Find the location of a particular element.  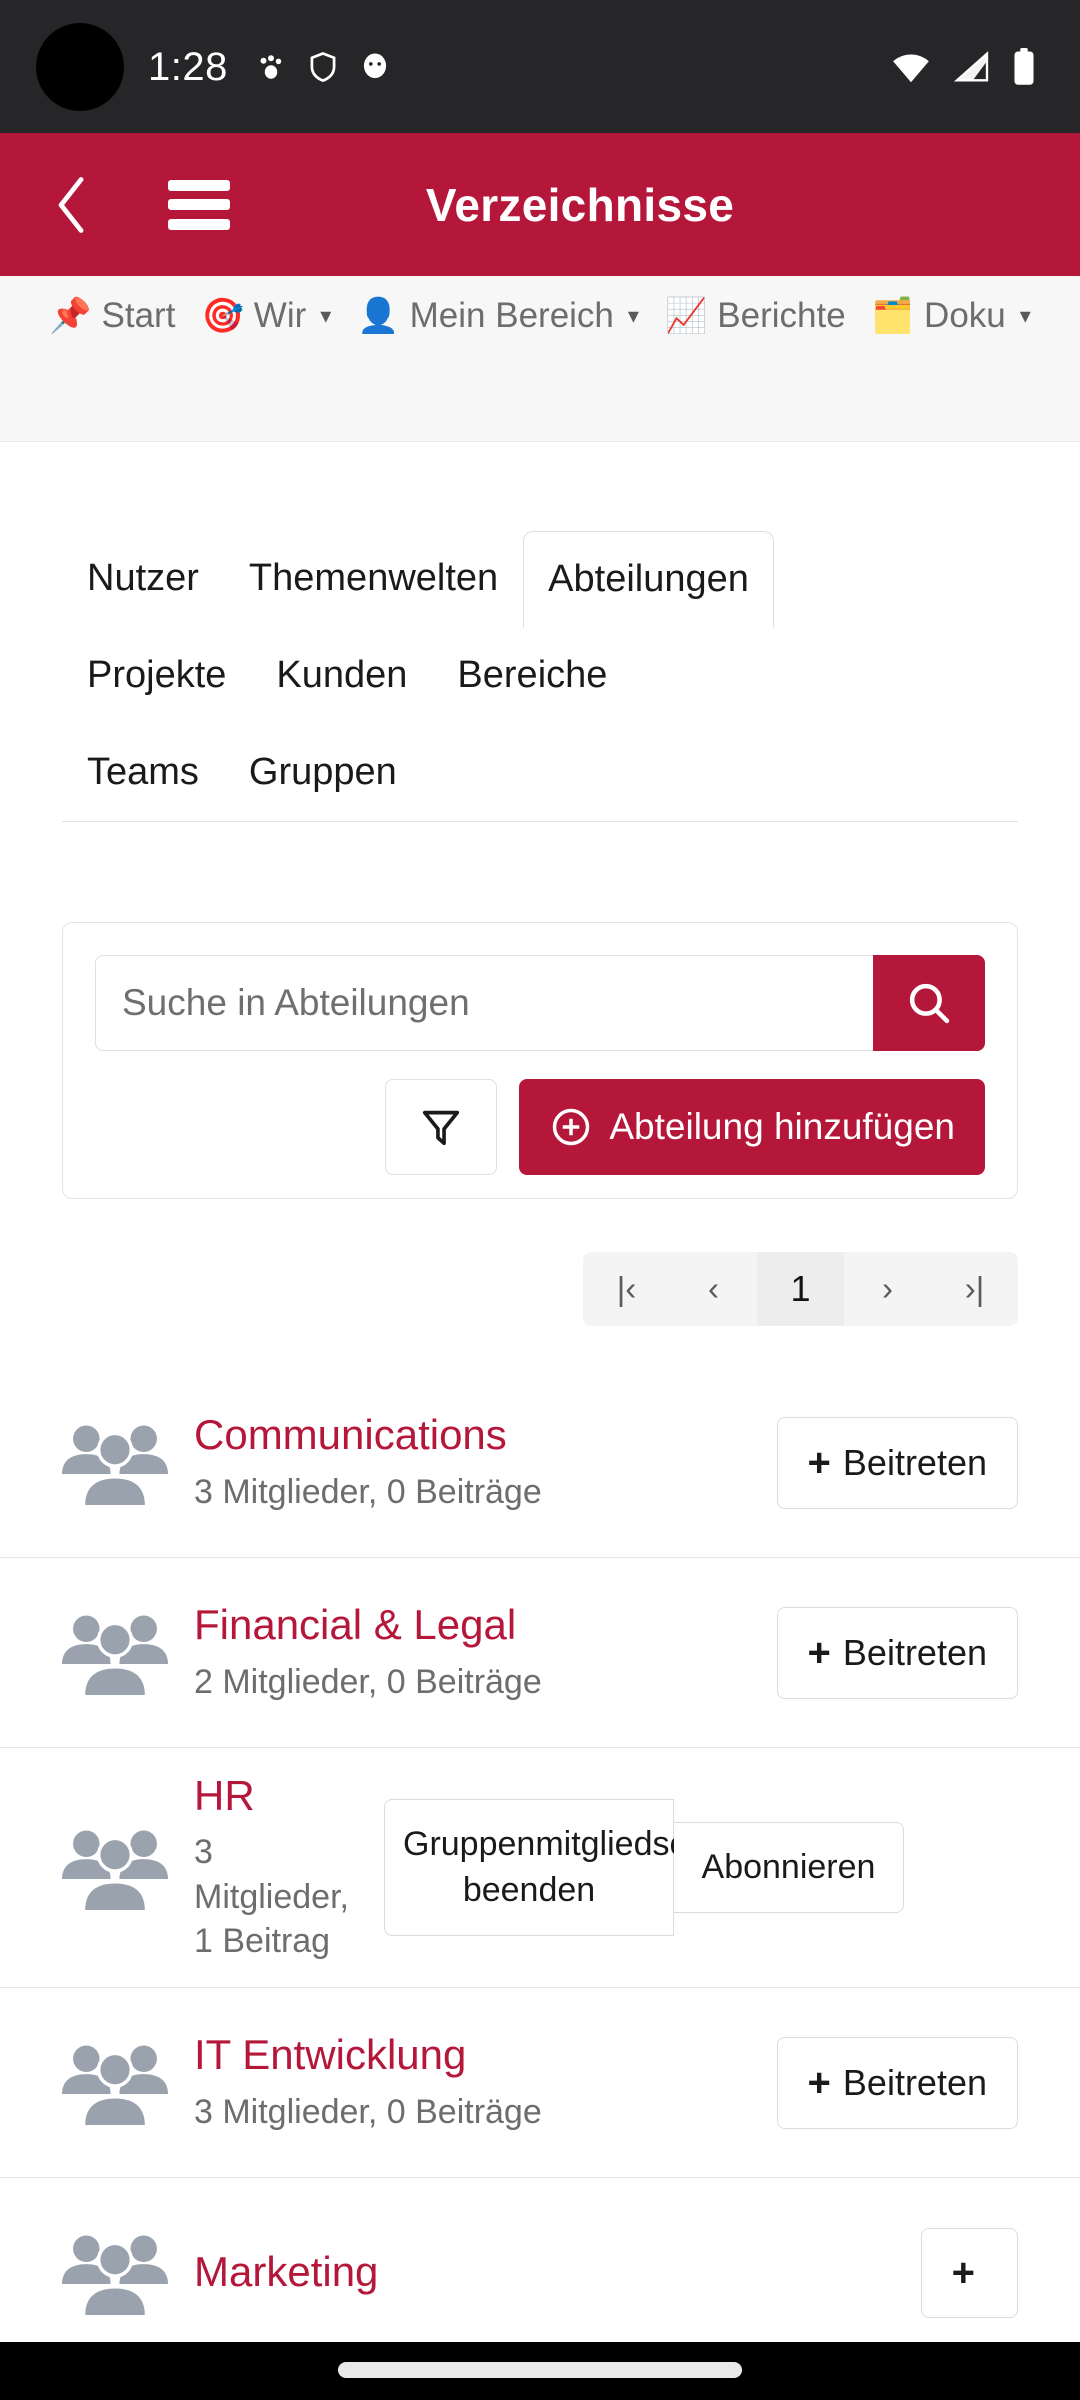

cellular-signal-icon is located at coordinates (971, 65).